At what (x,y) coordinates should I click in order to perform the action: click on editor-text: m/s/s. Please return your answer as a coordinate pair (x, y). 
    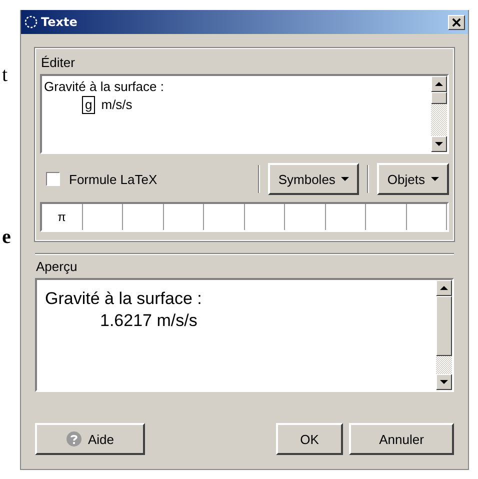
    Looking at the image, I should click on (116, 105).